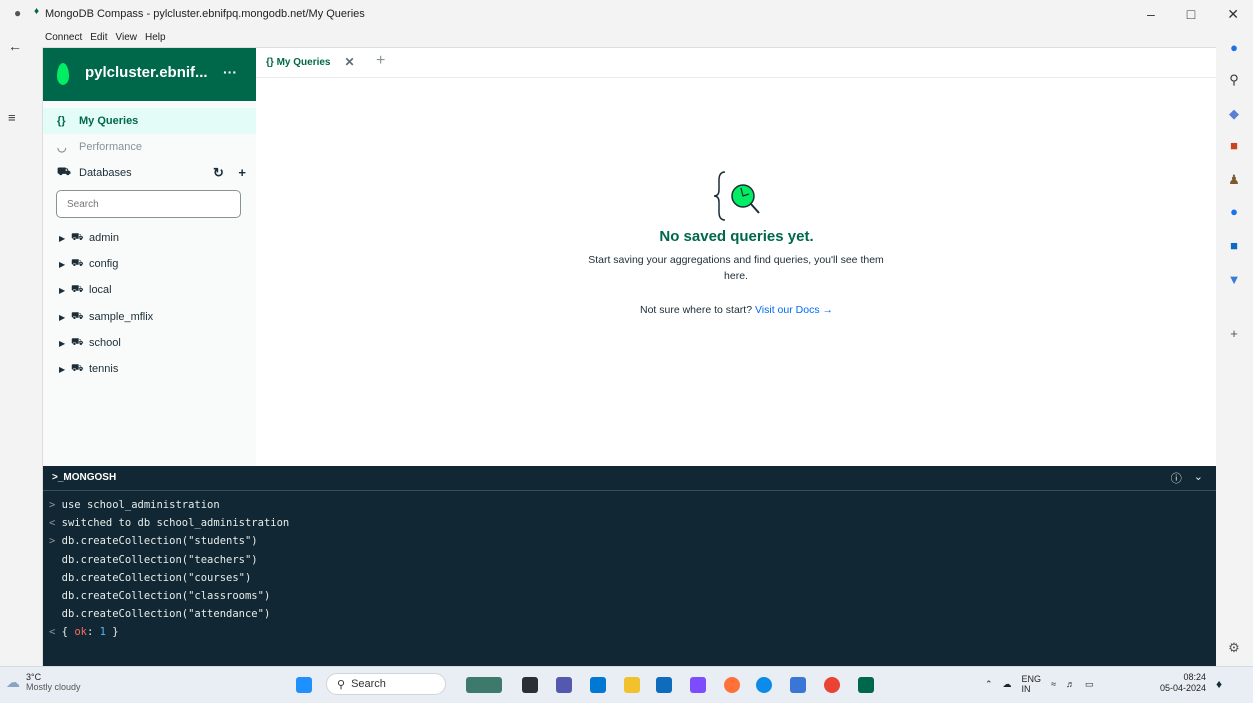  I want to click on notification-bell-icon: ♦, so click(1219, 684).